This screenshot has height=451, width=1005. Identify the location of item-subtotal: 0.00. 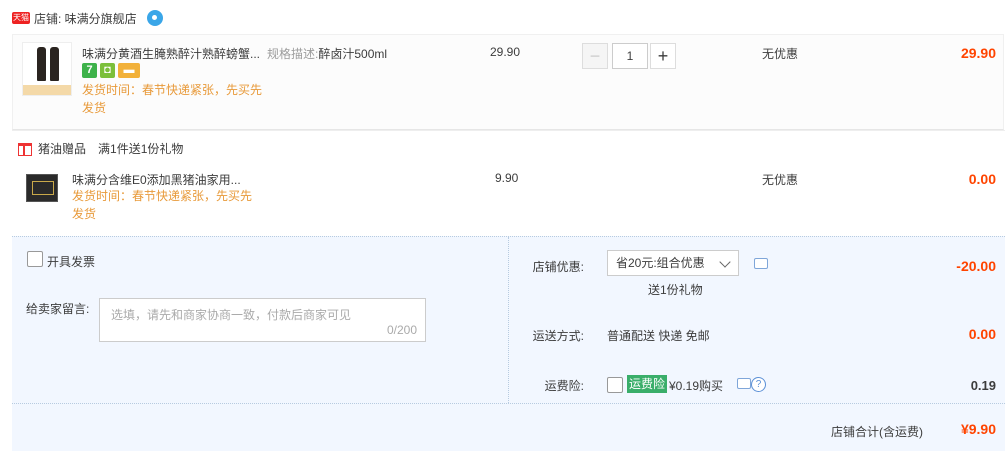
(982, 179).